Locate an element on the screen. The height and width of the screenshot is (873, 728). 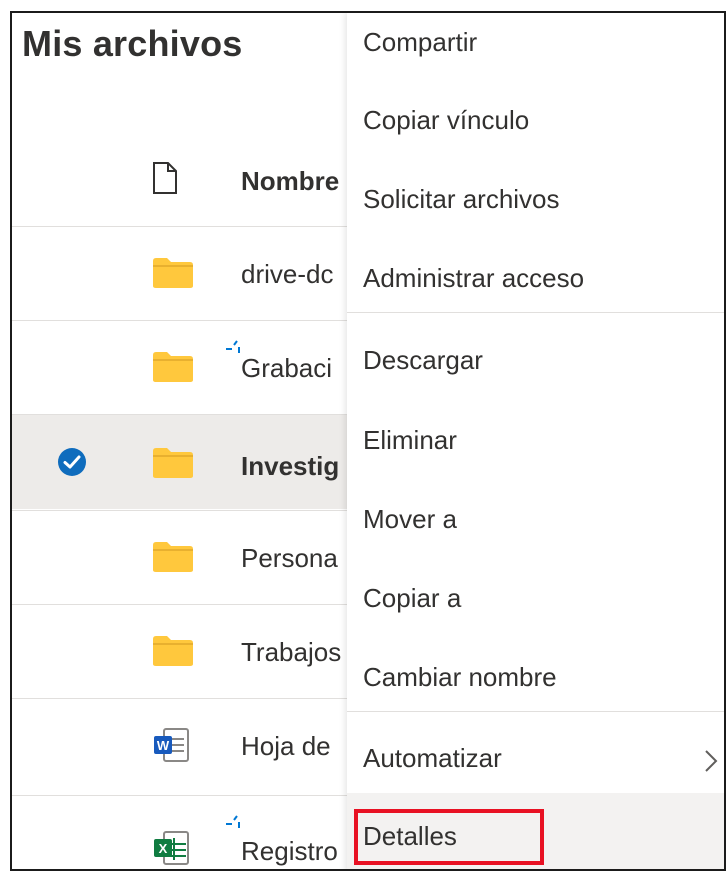
svg-text: X is located at coordinates (163, 848).